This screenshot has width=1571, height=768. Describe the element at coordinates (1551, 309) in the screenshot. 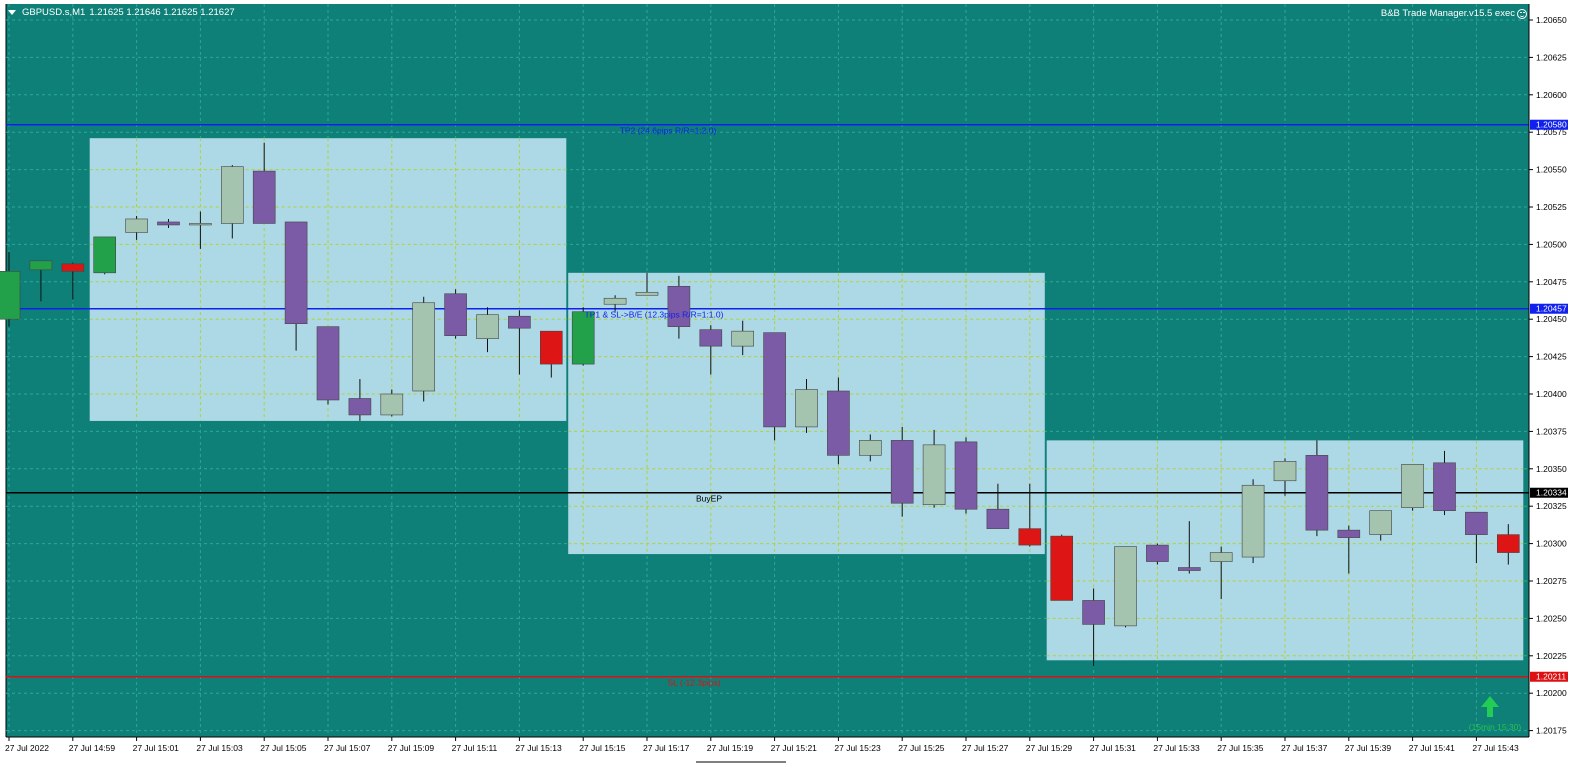

I see `price-level-tag-label: 1.20457` at that location.